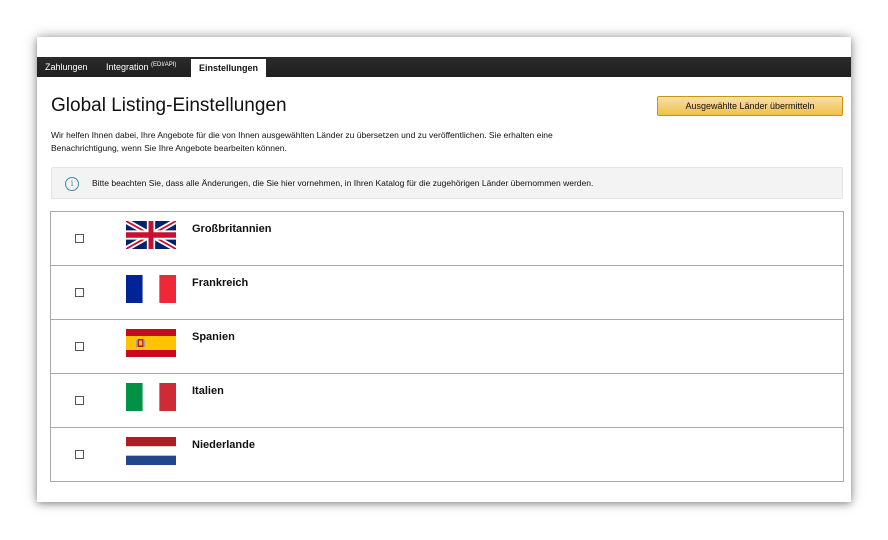  I want to click on tab-einstellungen: Einstellungen, so click(229, 68).